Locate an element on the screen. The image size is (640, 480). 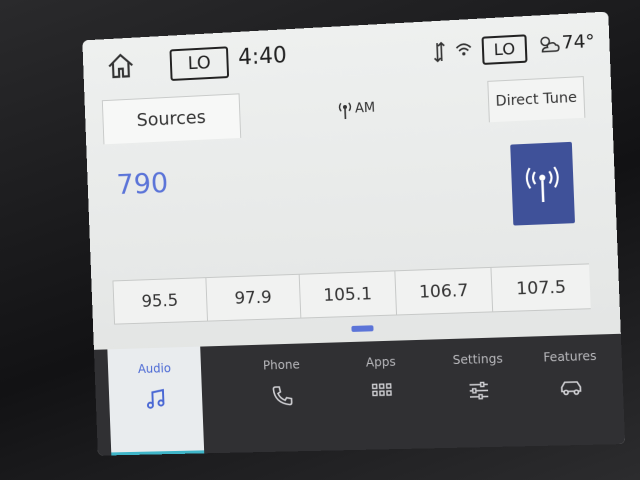
preset-button: 97.9 is located at coordinates (253, 298).